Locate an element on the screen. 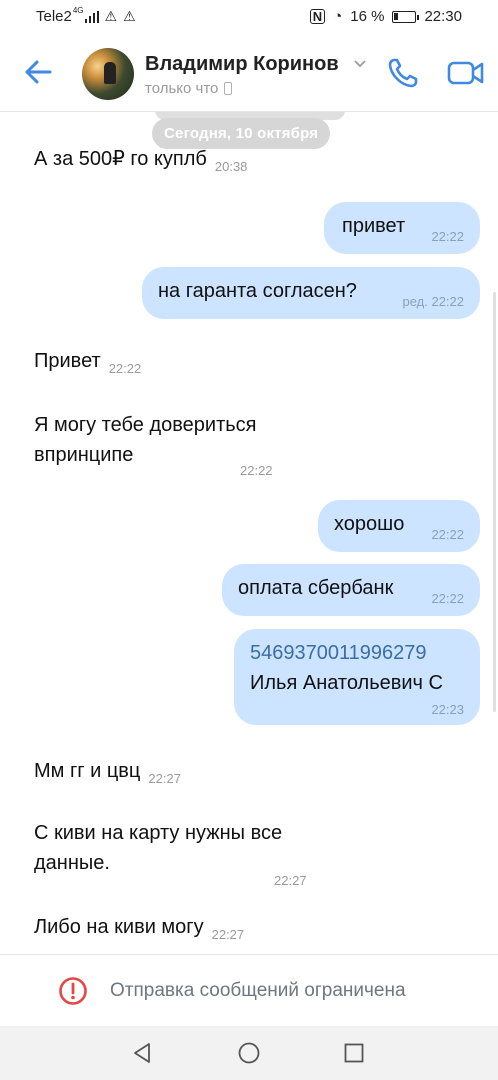  phone-icon is located at coordinates (403, 73).